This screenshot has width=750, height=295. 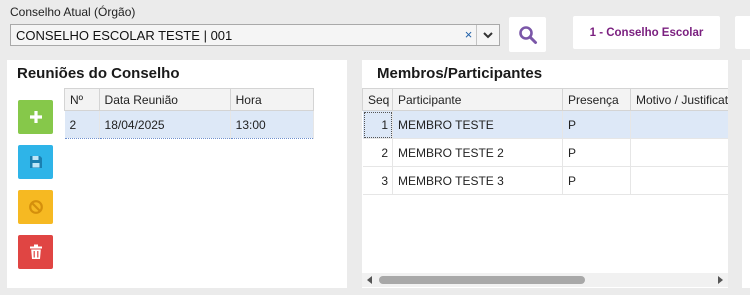 I want to click on col-header-number: Nº, so click(x=82, y=99).